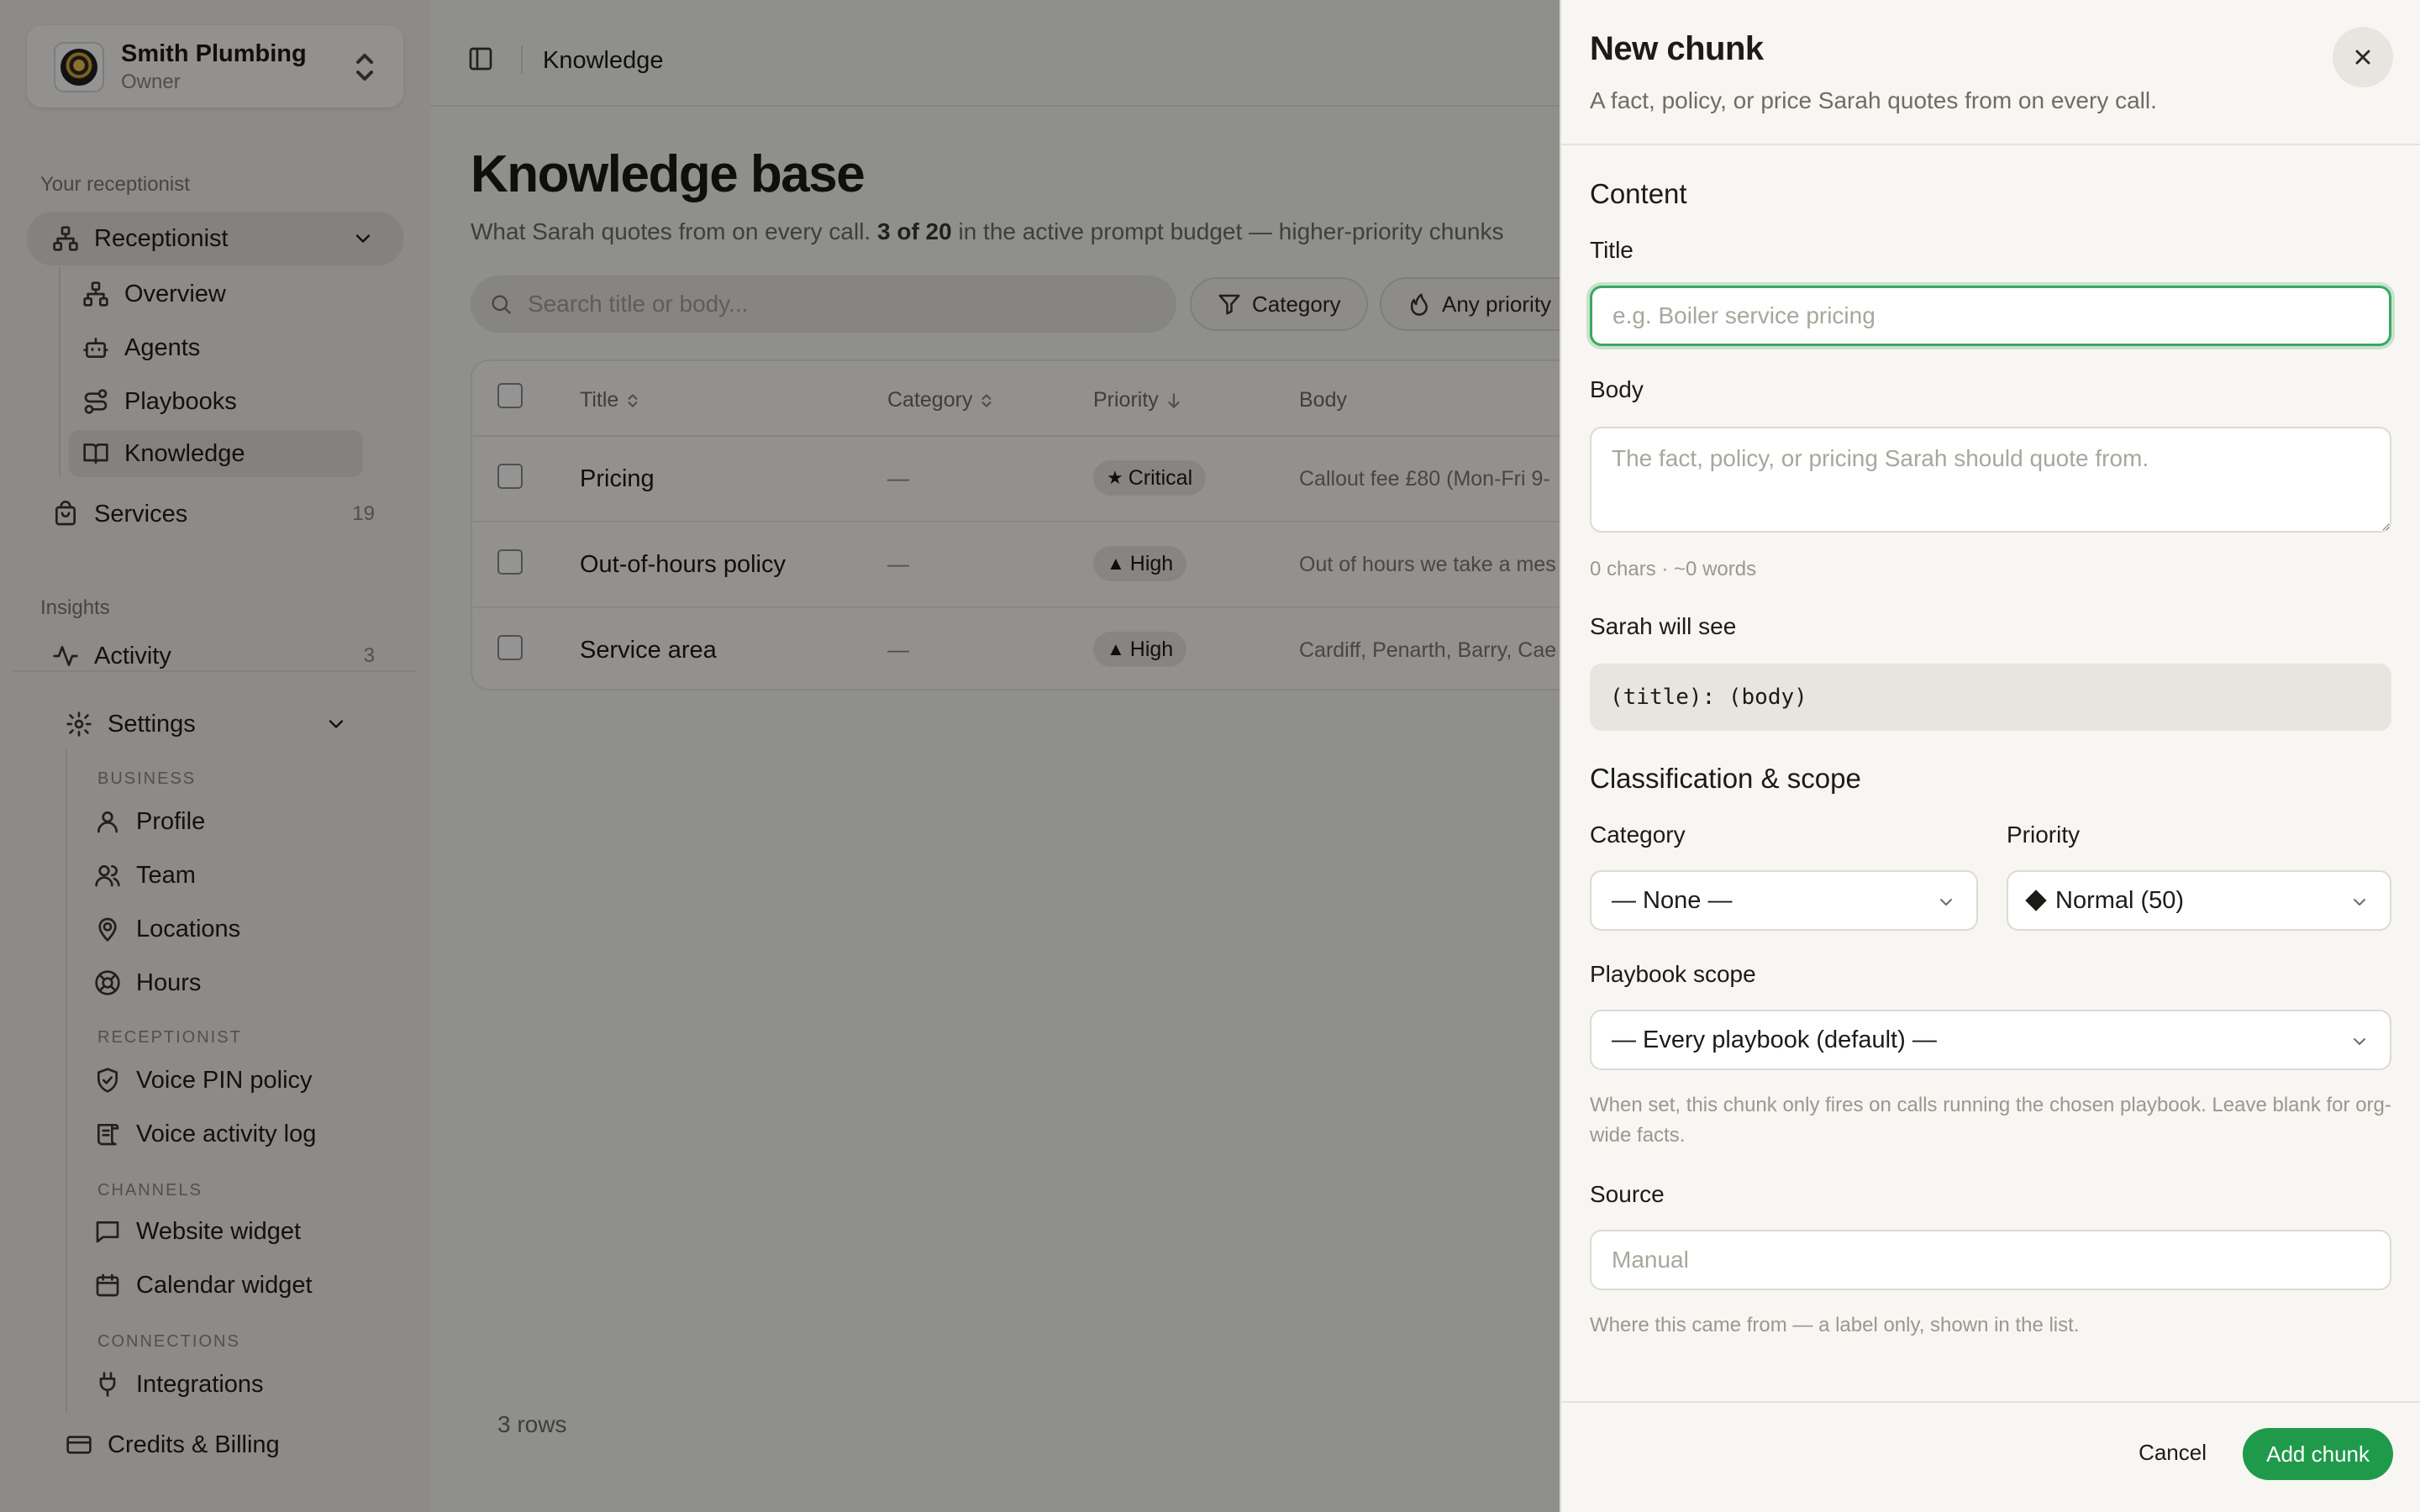 The image size is (2420, 1512). I want to click on title-label: Title, so click(1612, 250).